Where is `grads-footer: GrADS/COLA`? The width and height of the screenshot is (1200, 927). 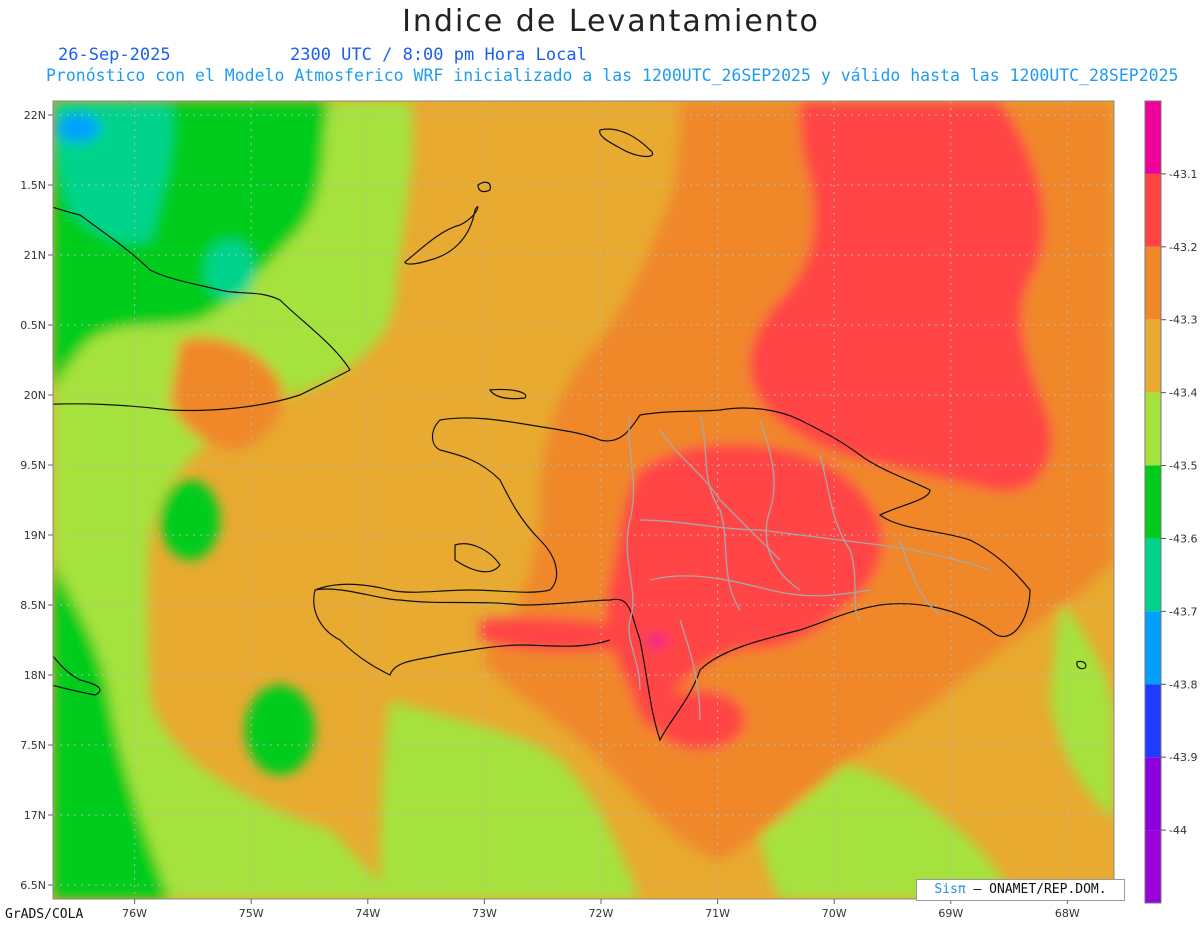 grads-footer: GrADS/COLA is located at coordinates (44, 914).